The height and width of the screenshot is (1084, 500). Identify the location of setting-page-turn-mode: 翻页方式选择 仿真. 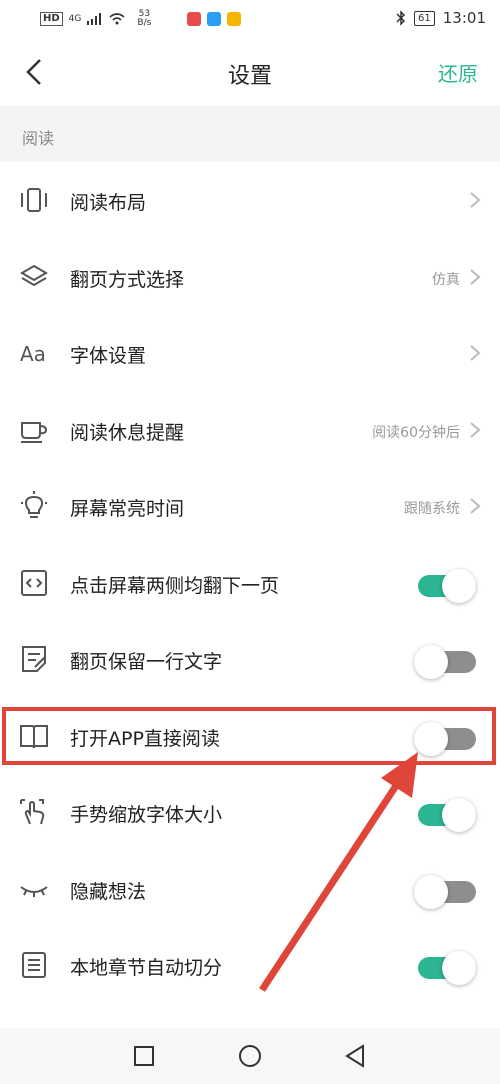
(250, 277).